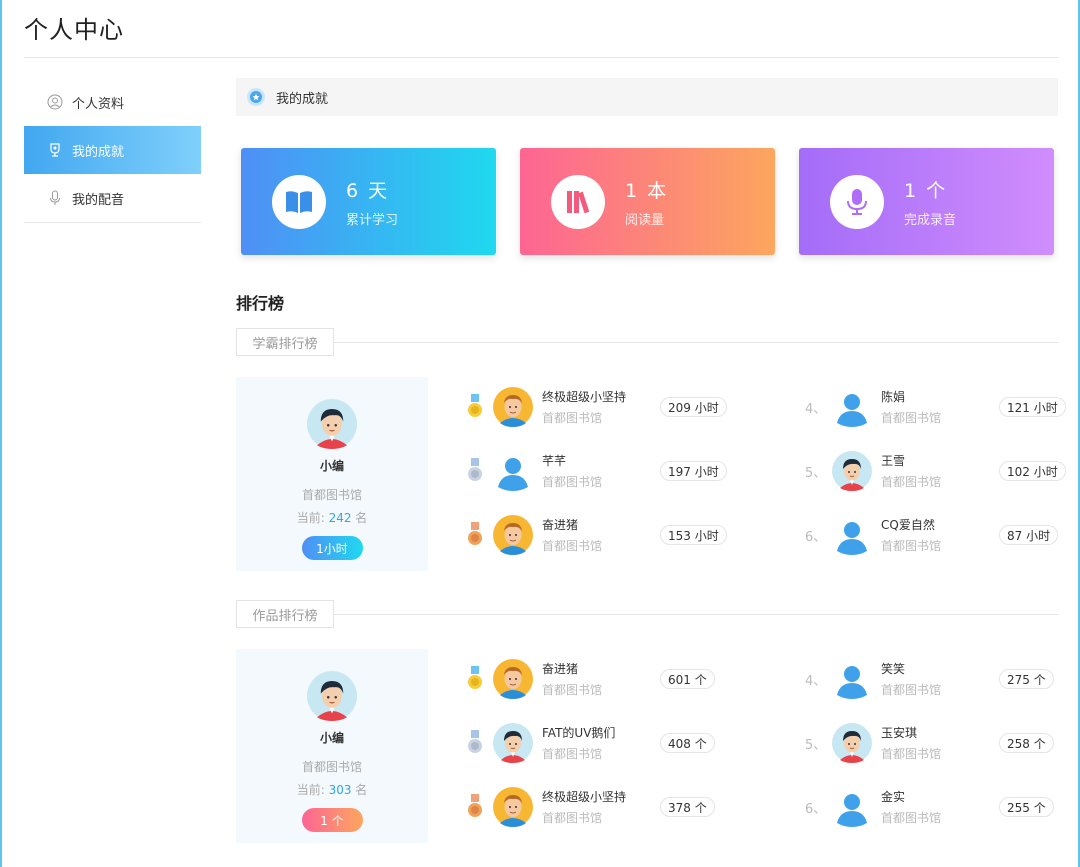 This screenshot has height=867, width=1080. I want to click on list-item: 6、 CQ爱自然 首都图书馆 87 小时, so click(932, 535).